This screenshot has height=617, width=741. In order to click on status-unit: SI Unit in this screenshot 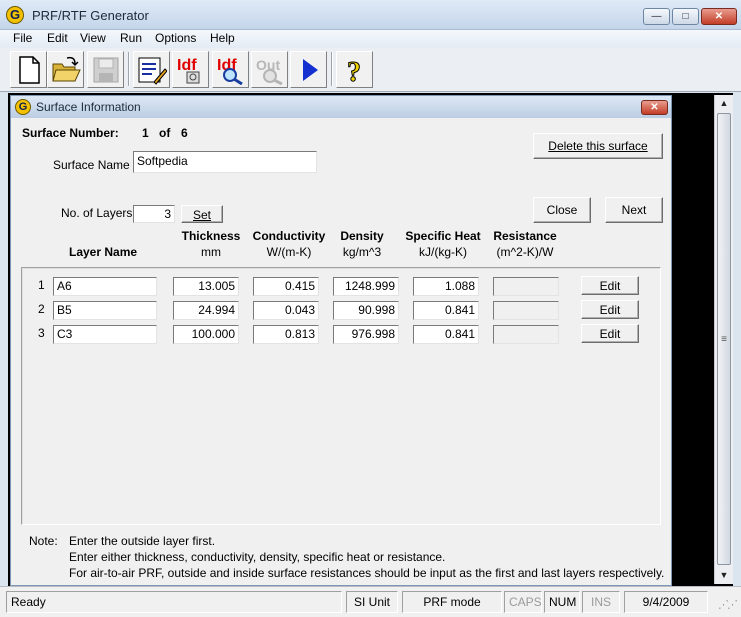, I will do `click(372, 602)`.